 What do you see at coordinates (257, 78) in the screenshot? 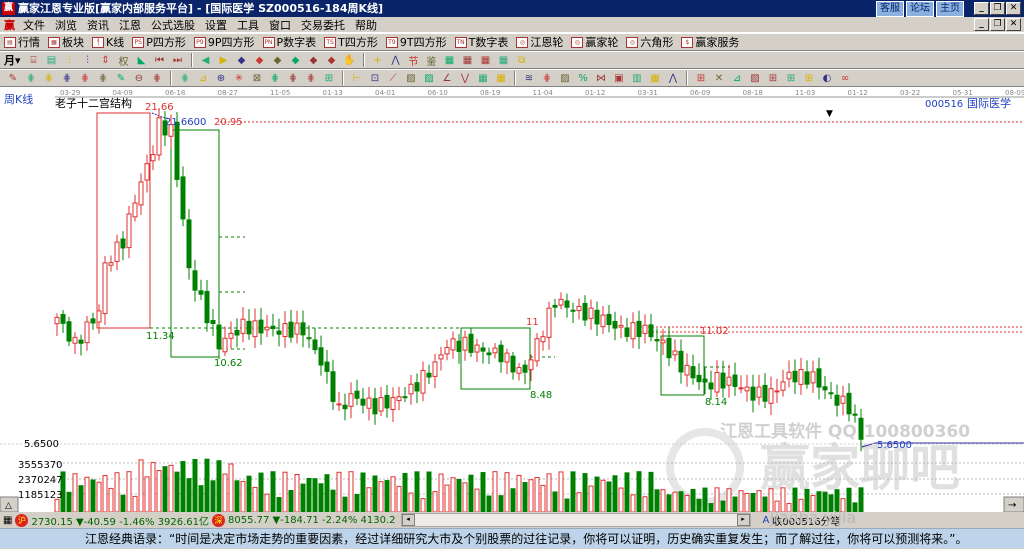
I see `toolbar3-tool-icon: ⊠` at bounding box center [257, 78].